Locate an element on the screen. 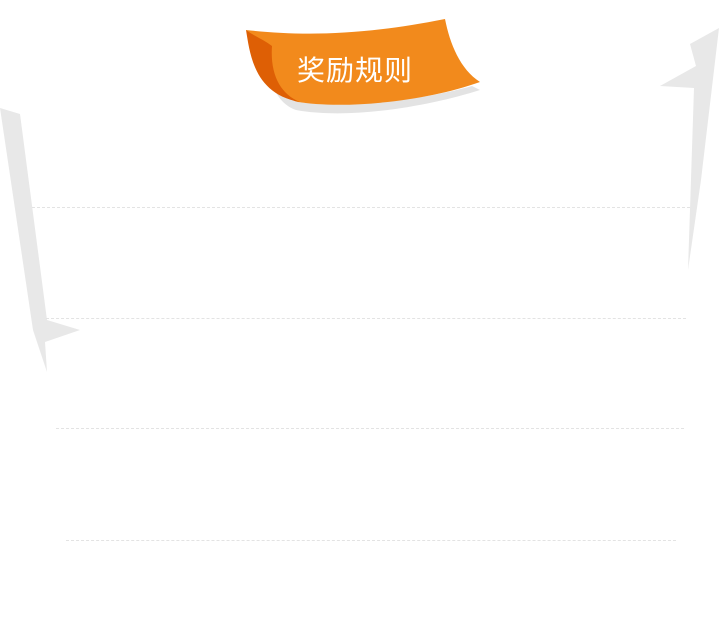  banner-title: 奖励规则 is located at coordinates (354, 70).